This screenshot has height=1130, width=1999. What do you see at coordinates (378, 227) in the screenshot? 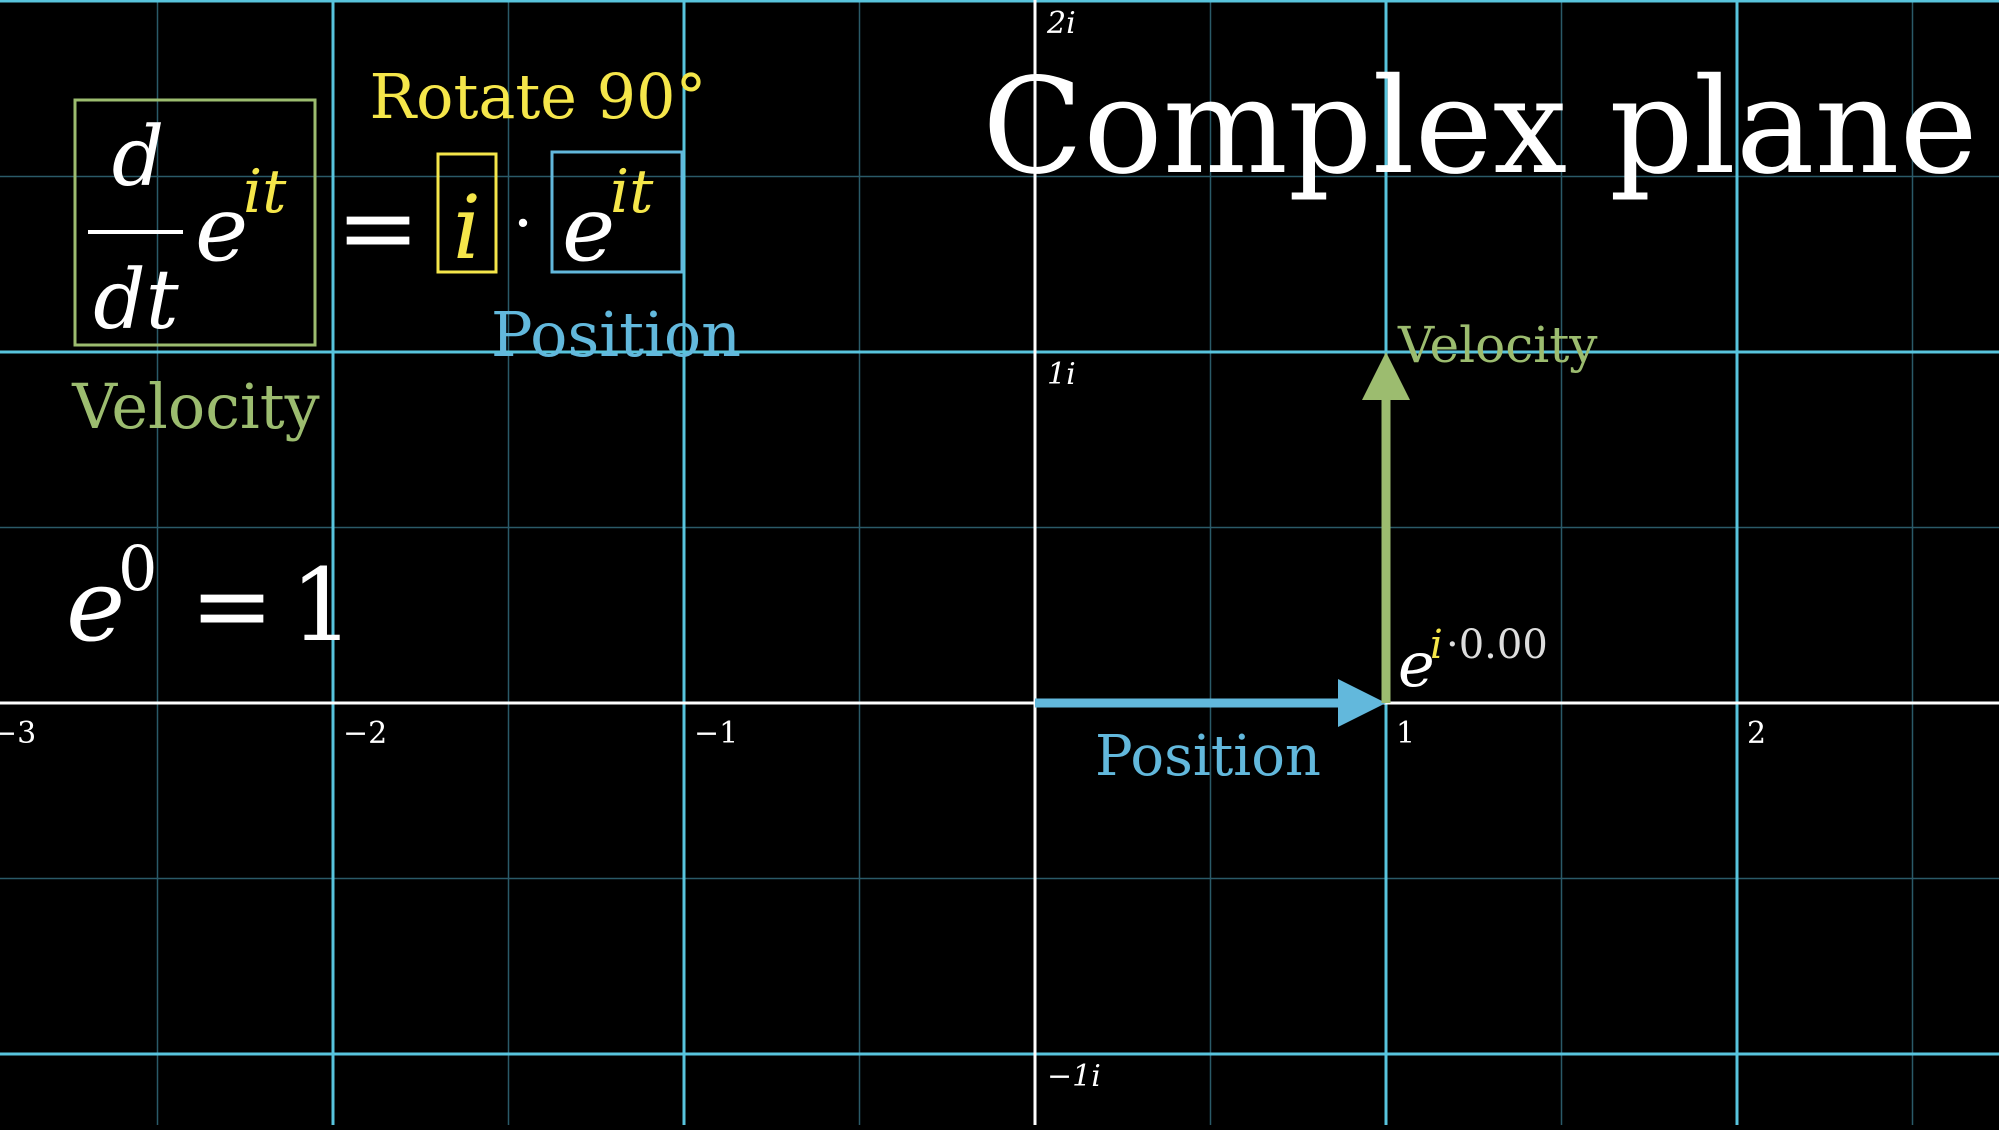
I see `equals-sign: =` at bounding box center [378, 227].